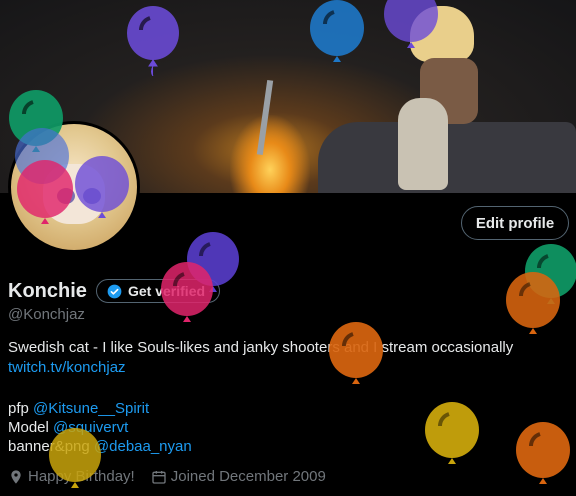 Image resolution: width=576 pixels, height=496 pixels. I want to click on calendar-icon, so click(159, 477).